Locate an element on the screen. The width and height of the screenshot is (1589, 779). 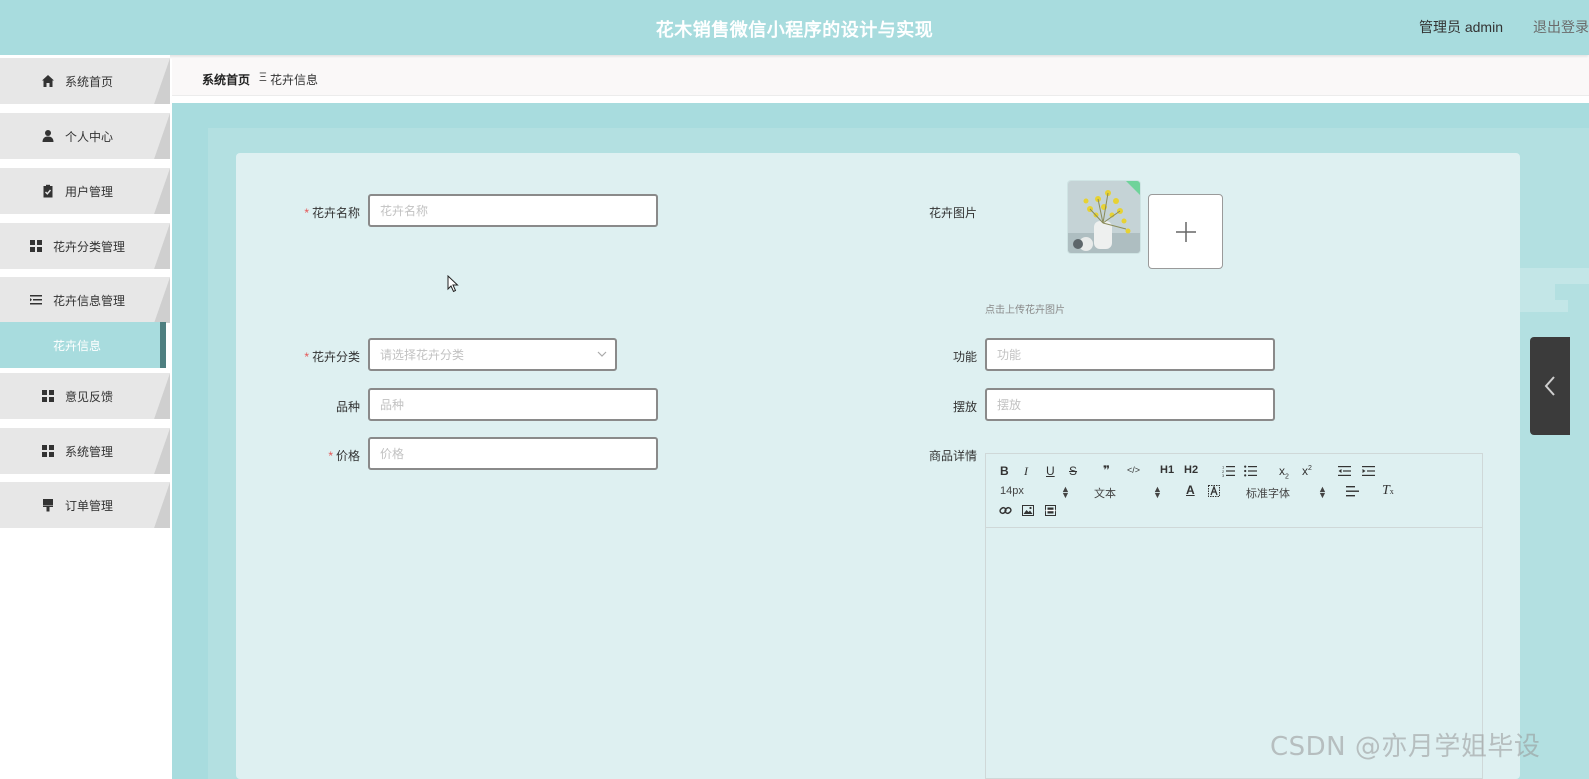
blockquote-button: ❞ is located at coordinates (1106, 470).